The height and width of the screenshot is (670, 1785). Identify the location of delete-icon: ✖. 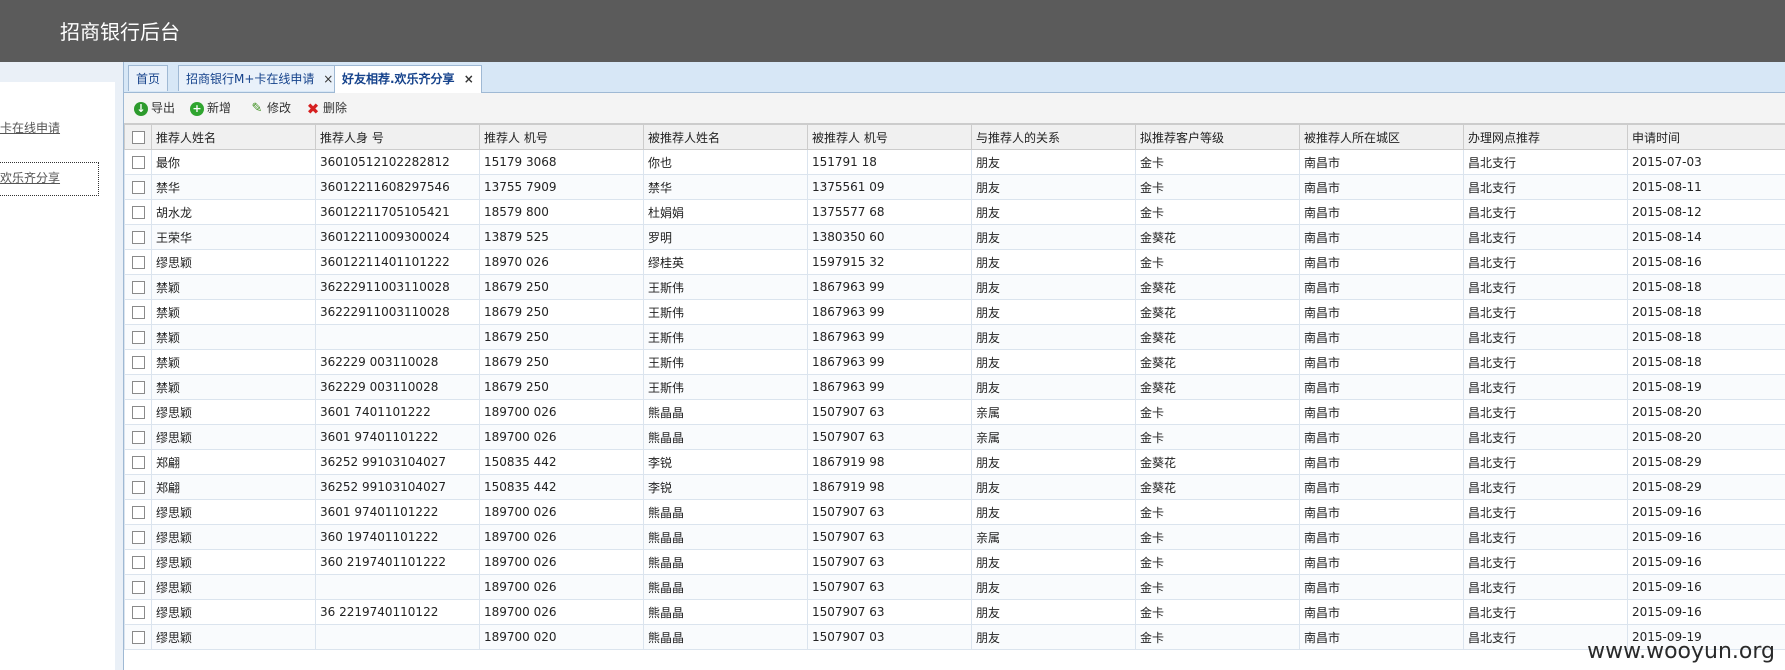
(313, 108).